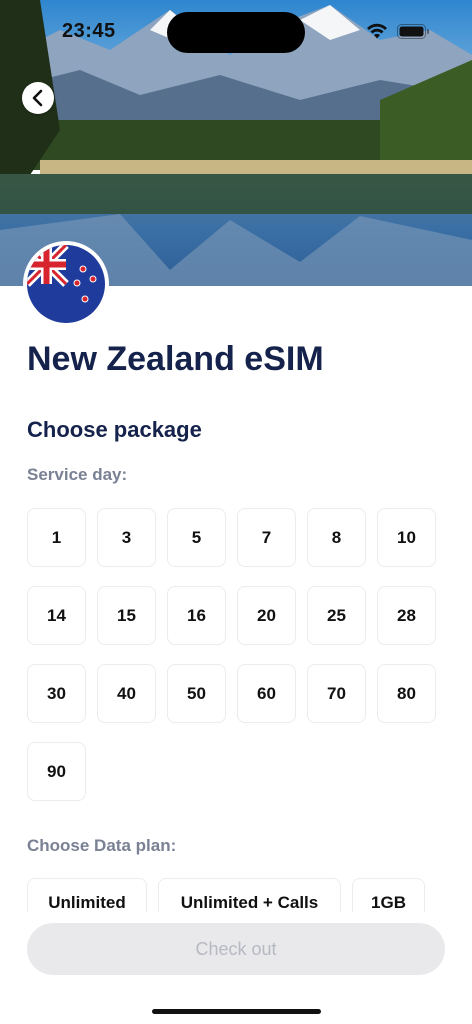 The image size is (472, 1024). What do you see at coordinates (126, 615) in the screenshot?
I see `service-day-option: 15` at bounding box center [126, 615].